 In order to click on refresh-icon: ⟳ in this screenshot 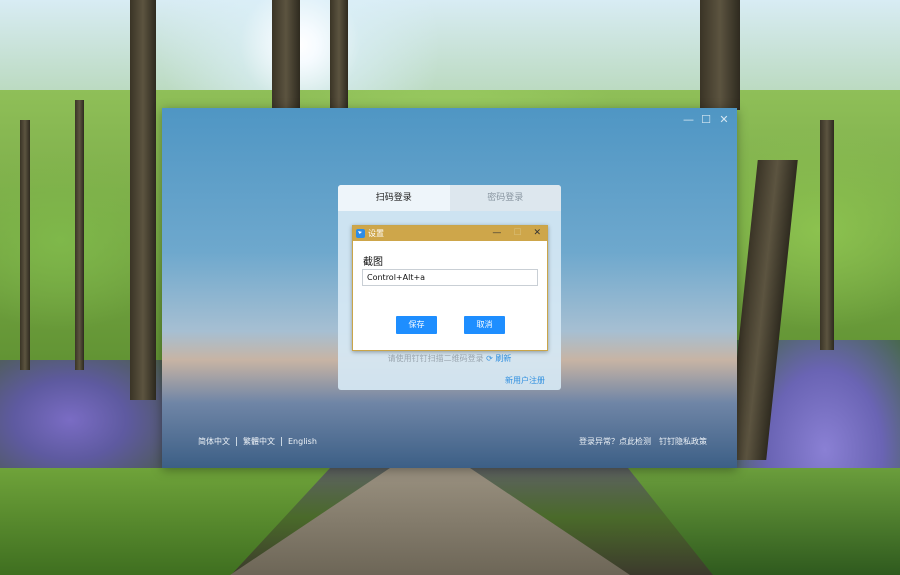, I will do `click(489, 358)`.